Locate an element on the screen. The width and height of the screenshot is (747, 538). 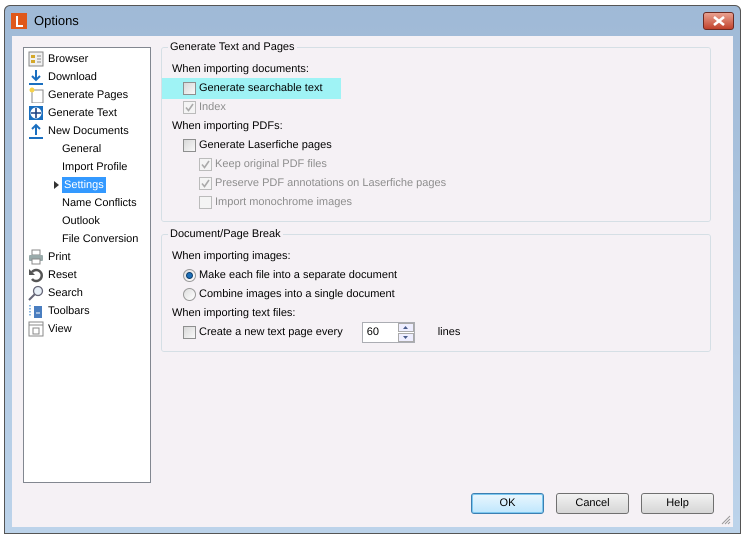
section-heading: When importing PDFs: is located at coordinates (227, 126).